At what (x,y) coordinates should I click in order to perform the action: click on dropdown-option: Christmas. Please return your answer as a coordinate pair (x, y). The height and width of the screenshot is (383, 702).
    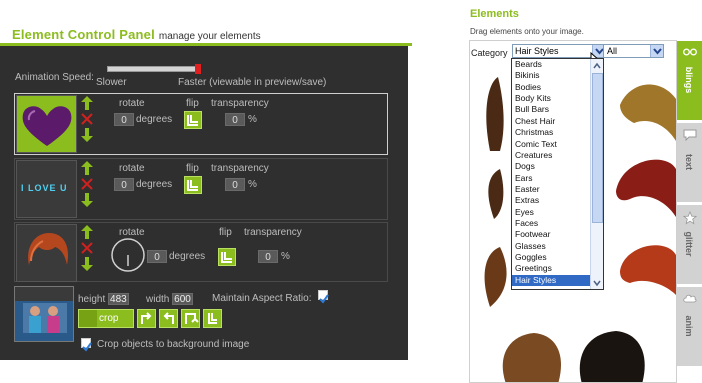
    Looking at the image, I should click on (551, 132).